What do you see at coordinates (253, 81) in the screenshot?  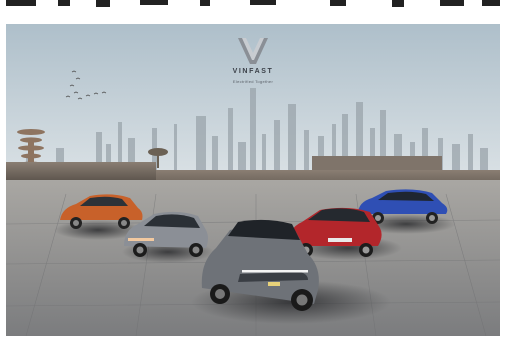 I see `brand-tagline: Electrified Together` at bounding box center [253, 81].